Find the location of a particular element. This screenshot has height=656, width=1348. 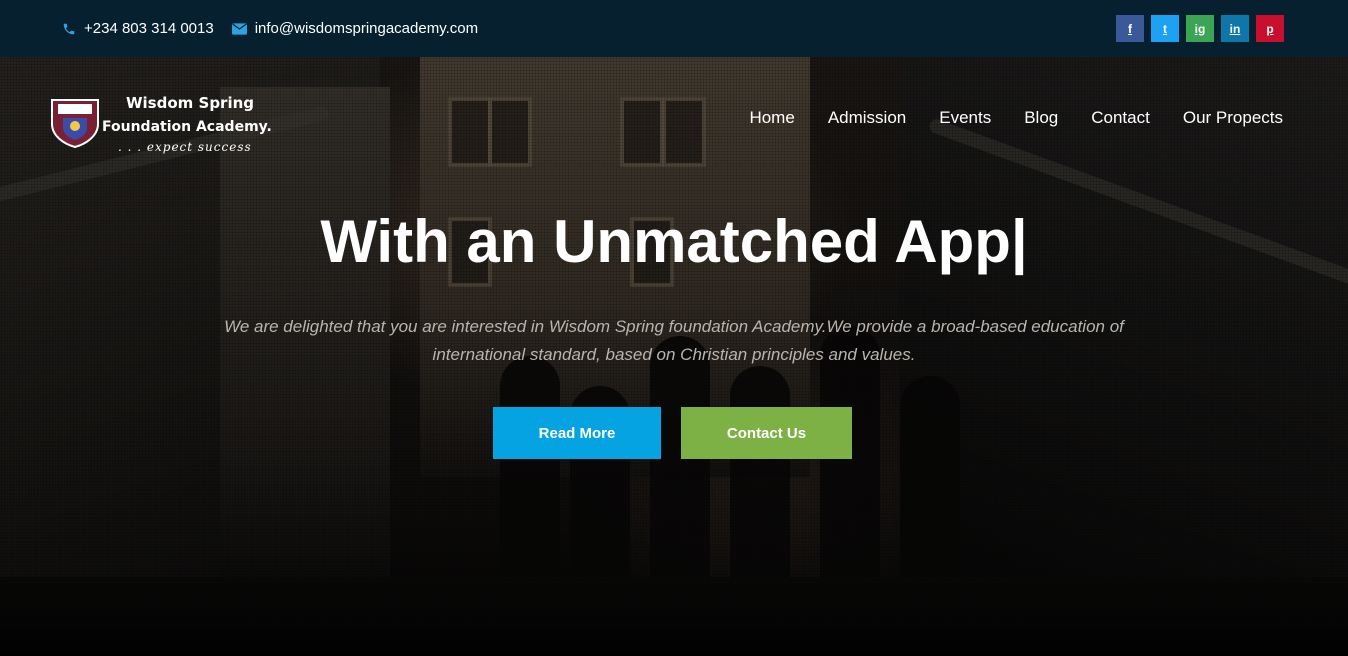

contact-us-button: Contact Us is located at coordinates (766, 433).